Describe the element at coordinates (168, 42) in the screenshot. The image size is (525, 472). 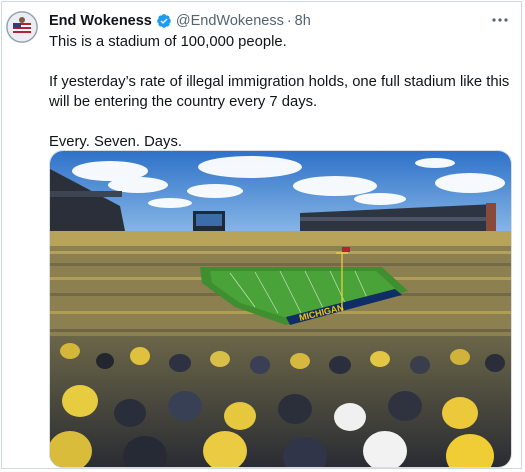
I see `tweet-text-line: This is a stadium of 100,000 people.` at that location.